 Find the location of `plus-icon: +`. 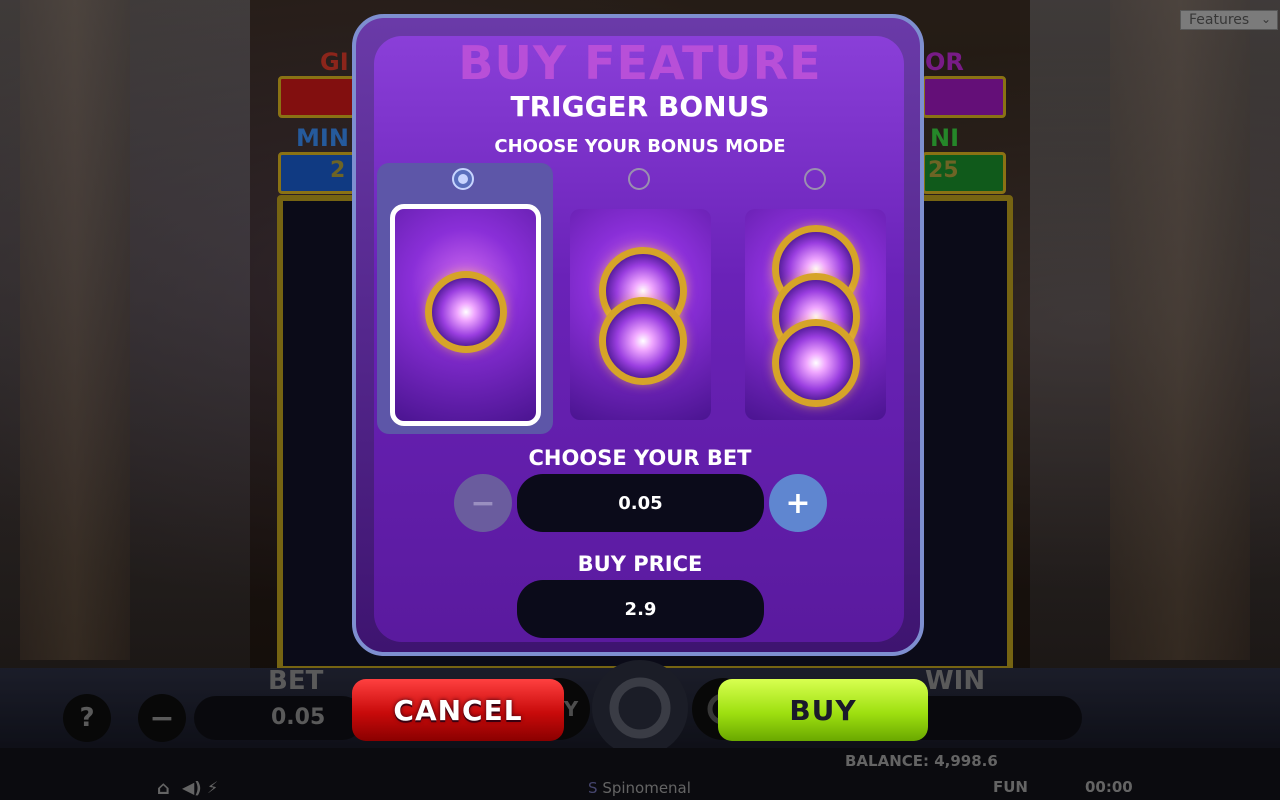

plus-icon: + is located at coordinates (798, 503).